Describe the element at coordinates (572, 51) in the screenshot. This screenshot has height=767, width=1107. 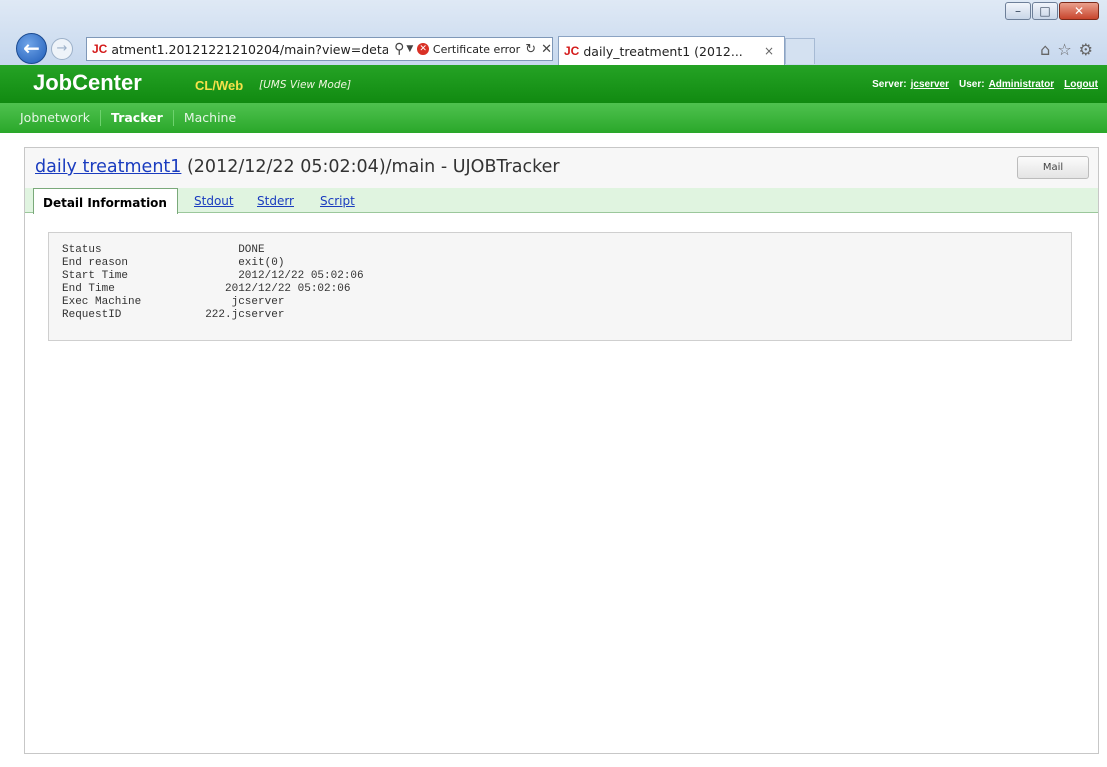
I see `tab-favicon: JC` at that location.